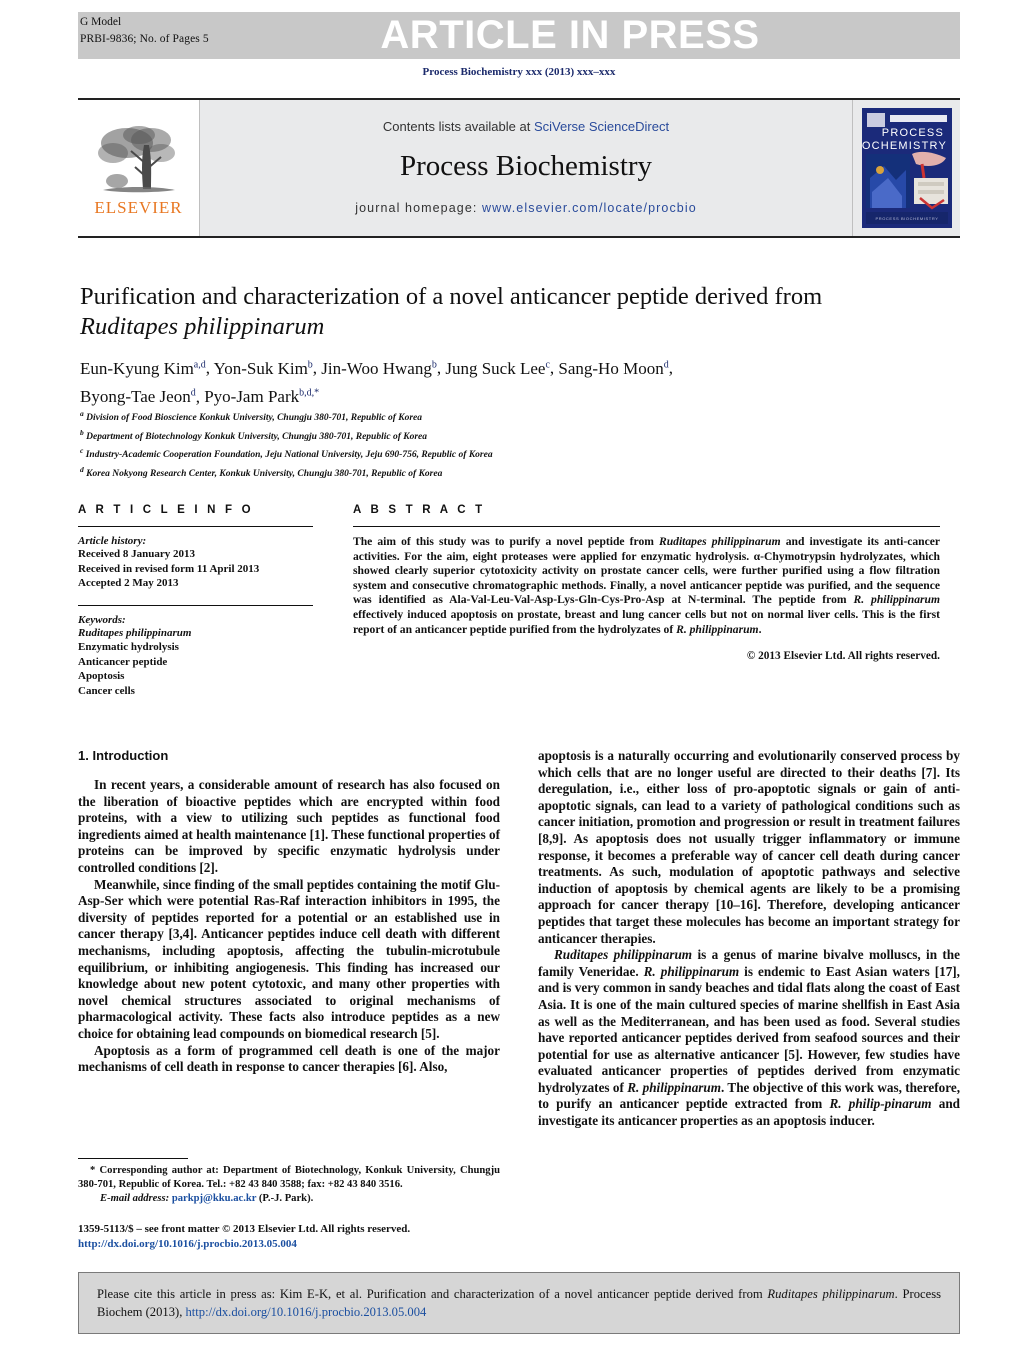  I want to click on author-item: Pyo-Jam Parkb,d,*, so click(261, 396).